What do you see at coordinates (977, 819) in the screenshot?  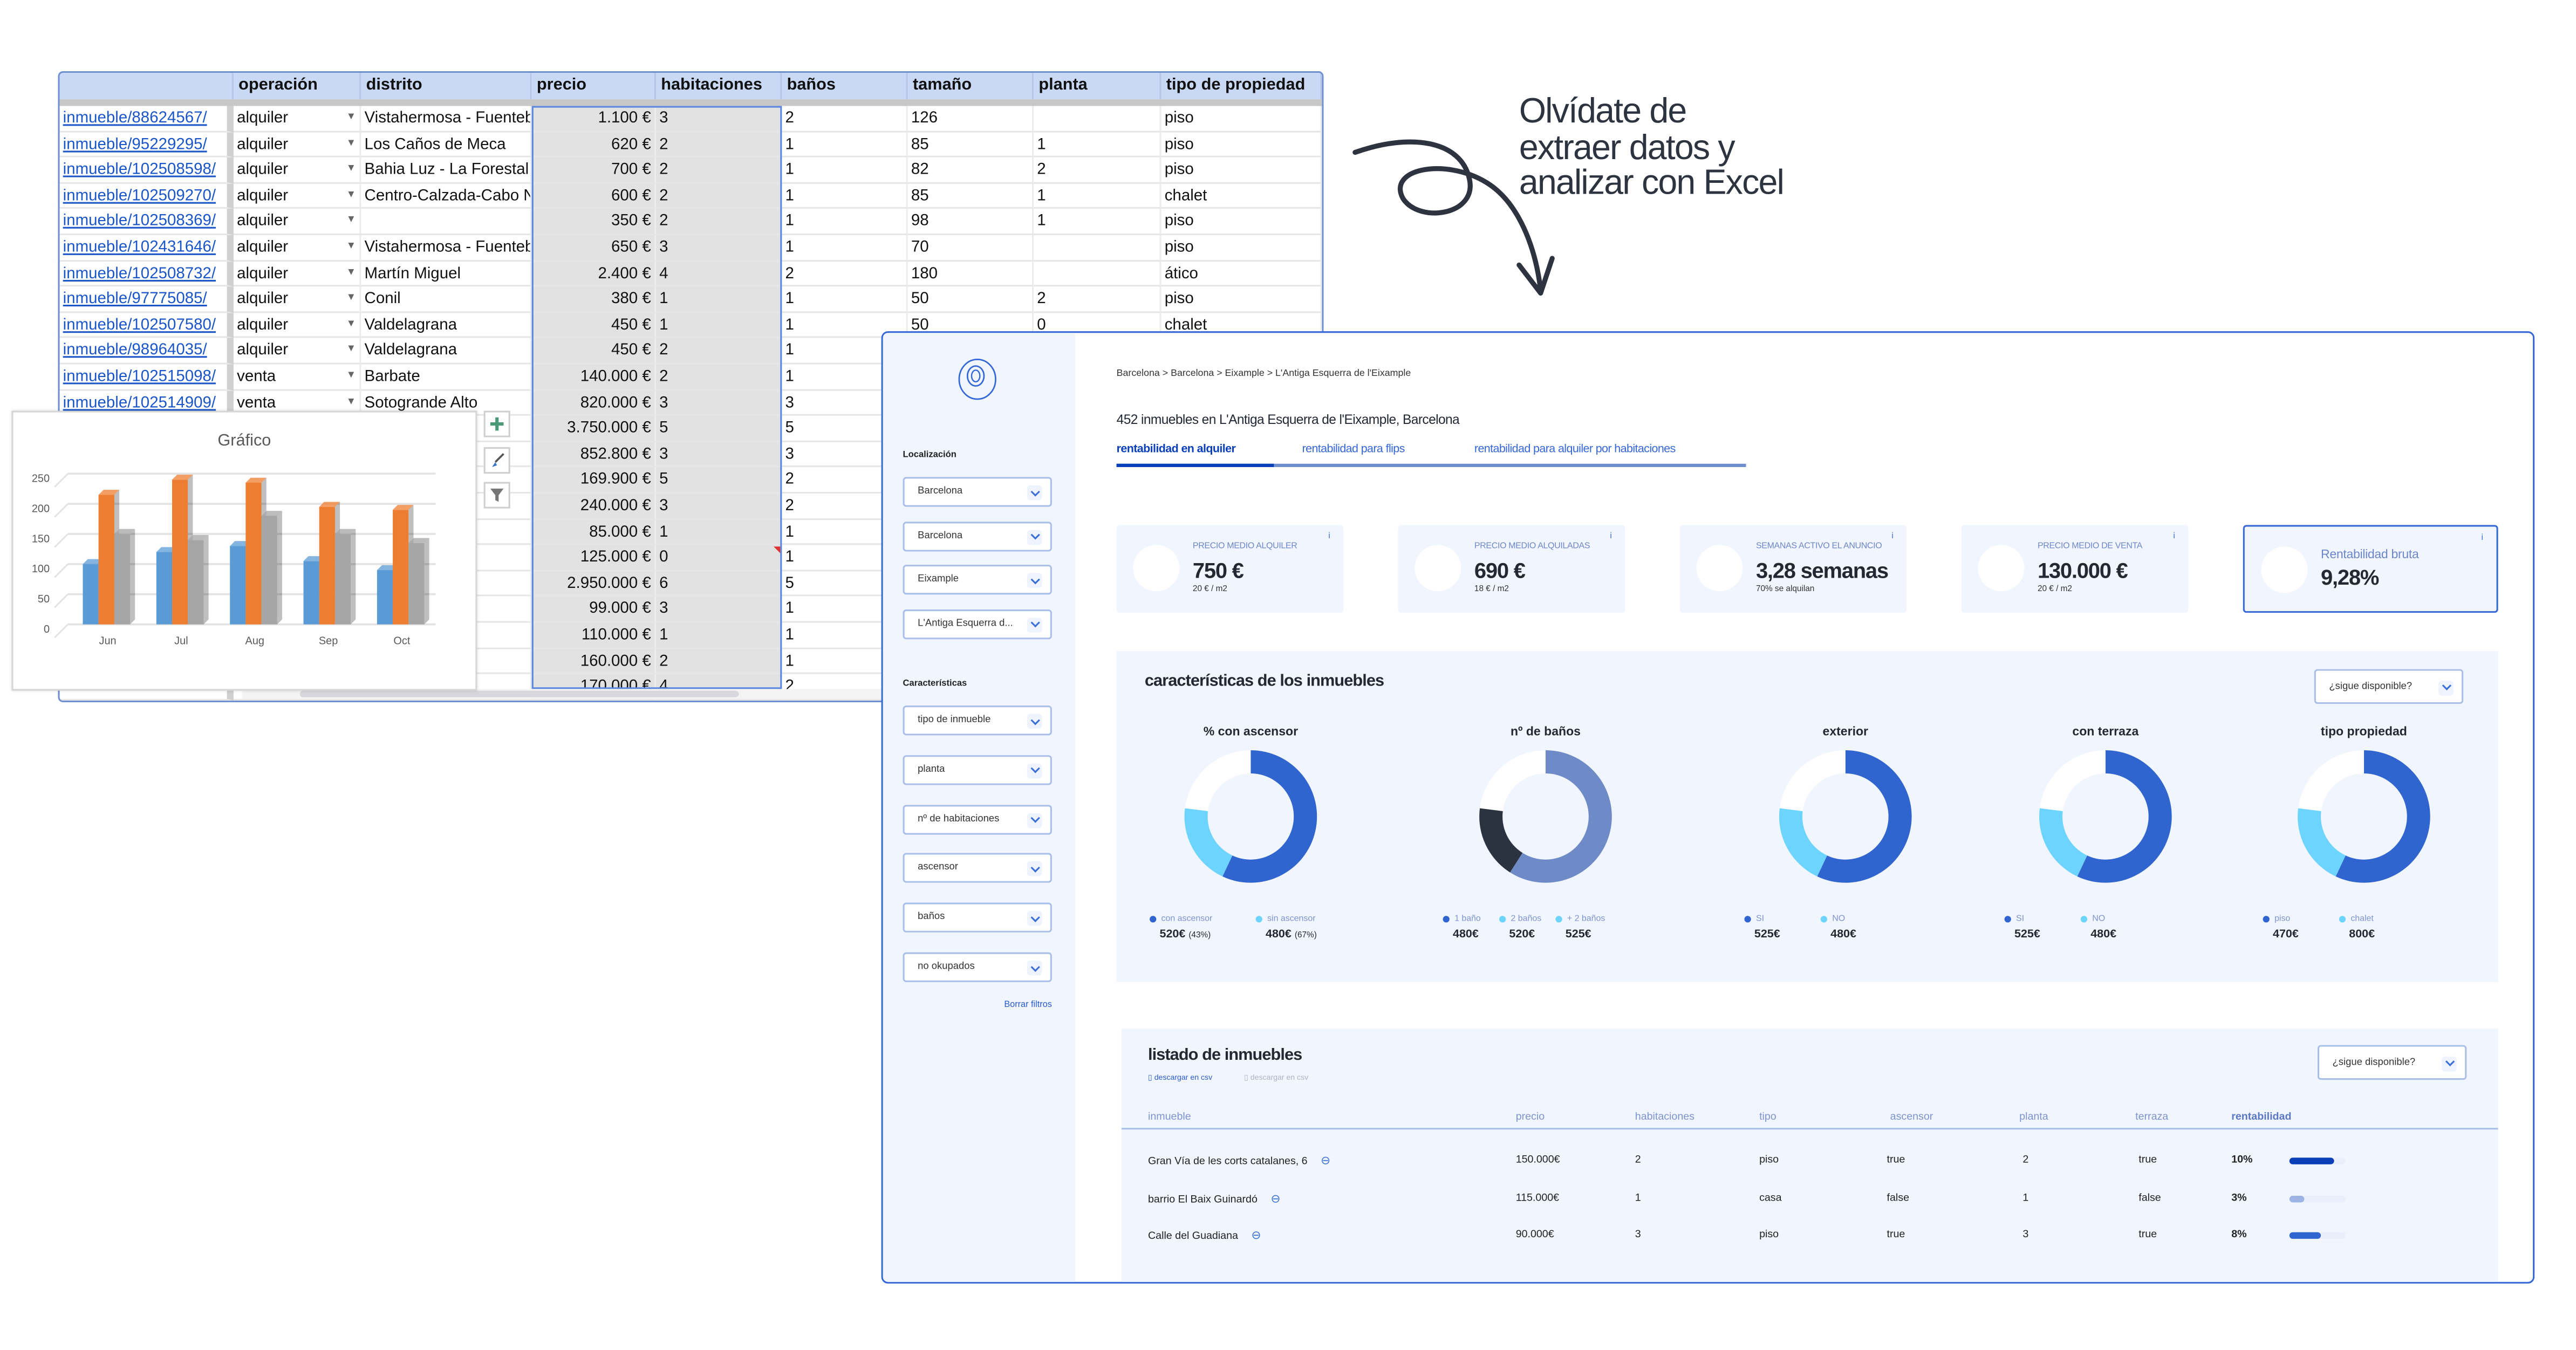 I see `feature-select: nº de habitaciones` at bounding box center [977, 819].